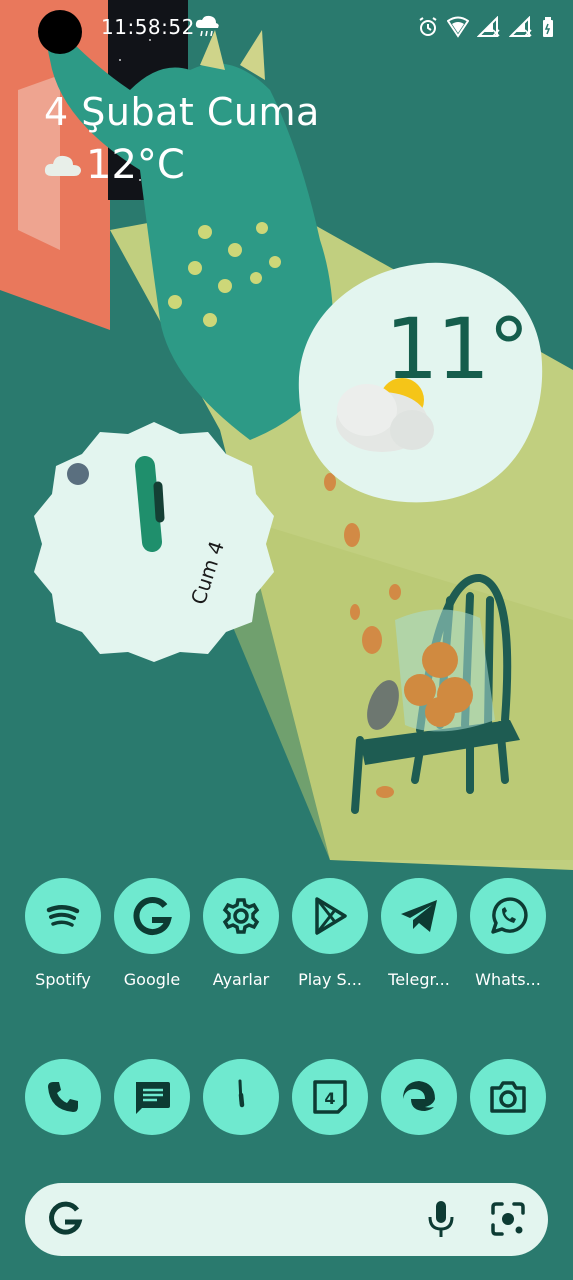 This screenshot has width=573, height=1280. I want to click on app-label: Google, so click(152, 979).